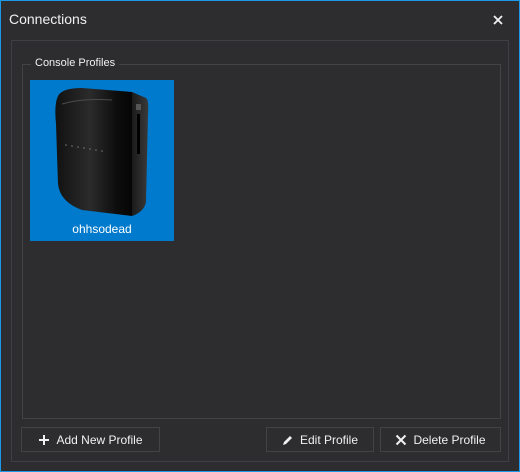  I want to click on close-icon, so click(498, 20).